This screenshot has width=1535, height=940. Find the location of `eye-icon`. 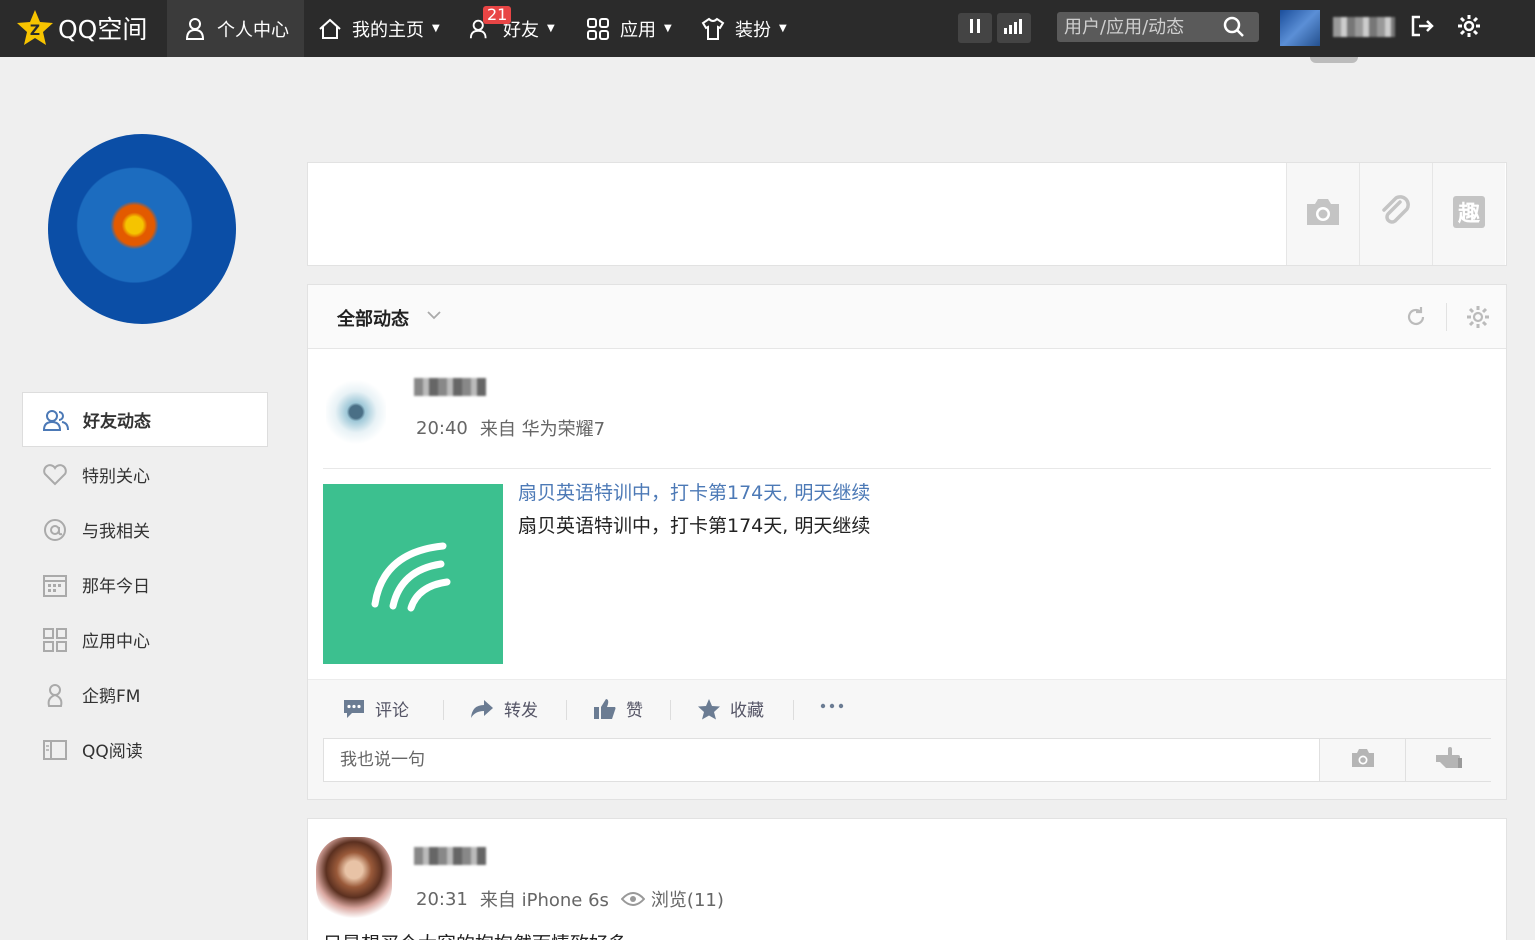

eye-icon is located at coordinates (632, 899).